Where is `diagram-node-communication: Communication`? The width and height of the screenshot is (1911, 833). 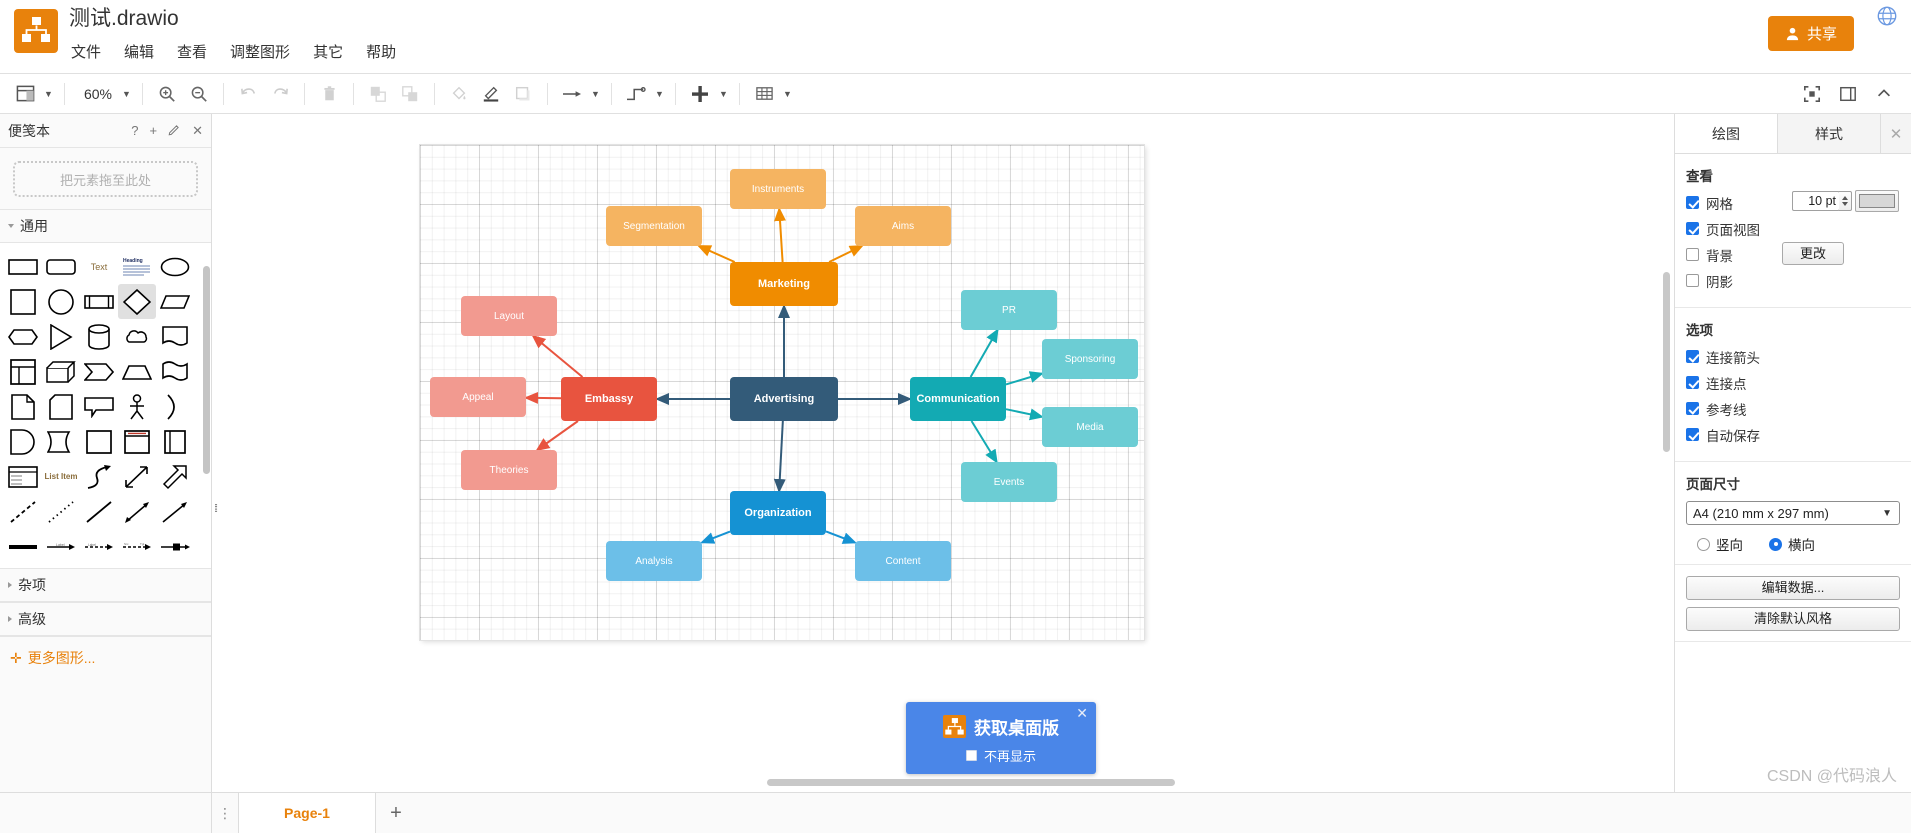
diagram-node-communication: Communication is located at coordinates (958, 399).